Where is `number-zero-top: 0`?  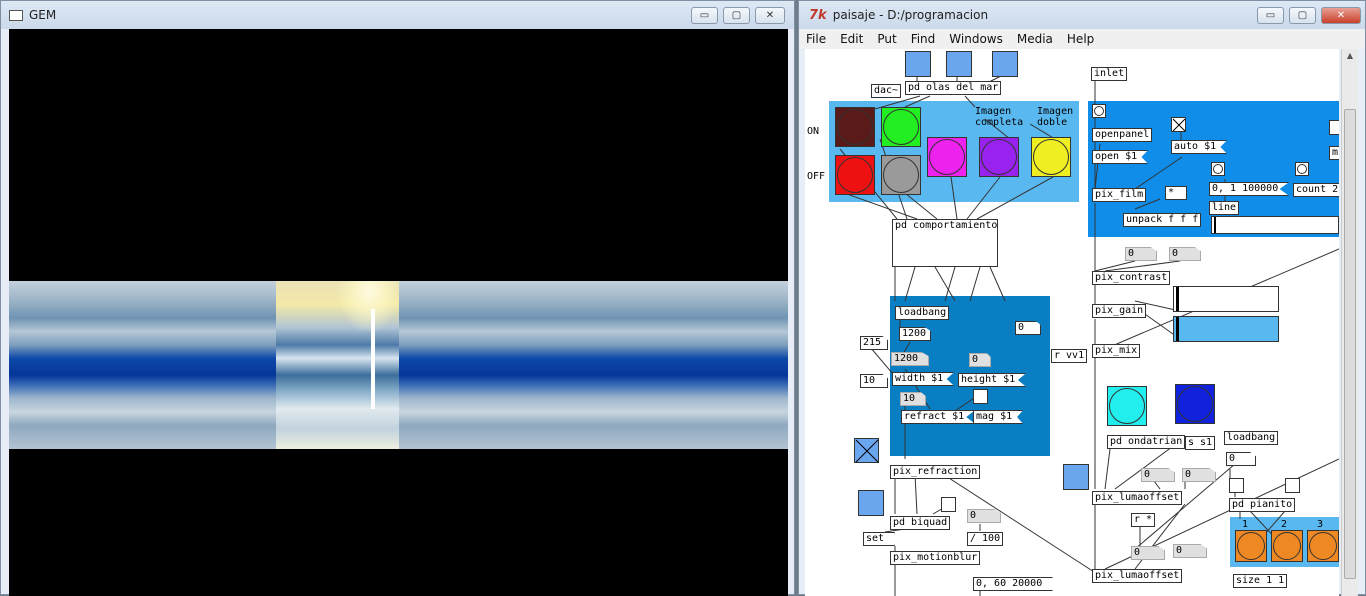 number-zero-top: 0 is located at coordinates (1028, 328).